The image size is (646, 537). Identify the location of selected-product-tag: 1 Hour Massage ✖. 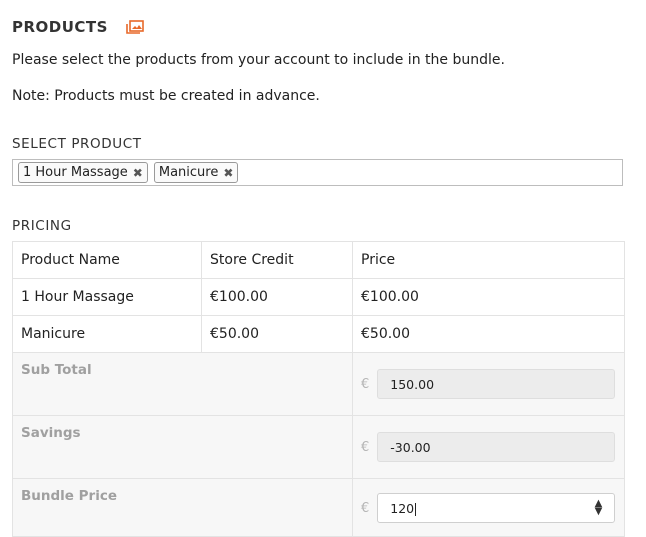
(83, 172).